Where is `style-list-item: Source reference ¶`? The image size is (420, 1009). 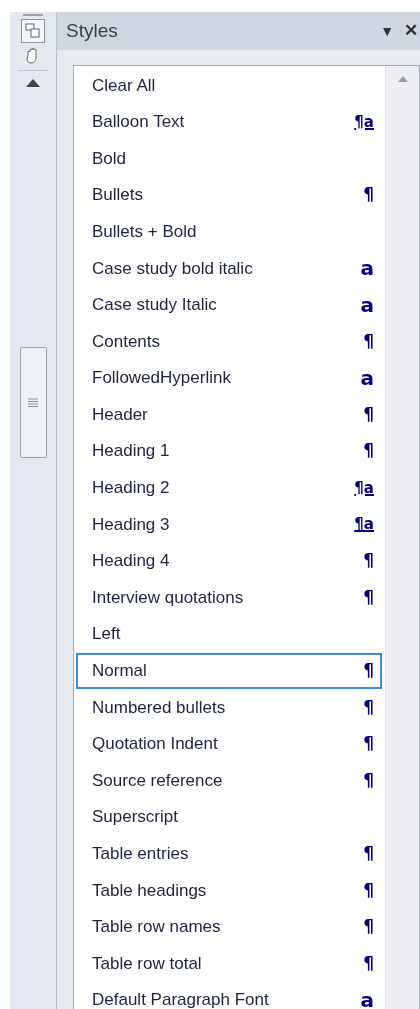
style-list-item: Source reference ¶ is located at coordinates (229, 780).